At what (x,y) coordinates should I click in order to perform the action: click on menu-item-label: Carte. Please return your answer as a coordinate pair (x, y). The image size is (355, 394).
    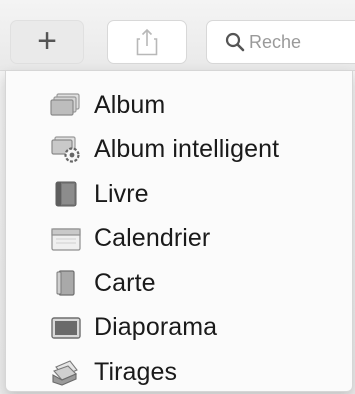
    Looking at the image, I should click on (125, 282).